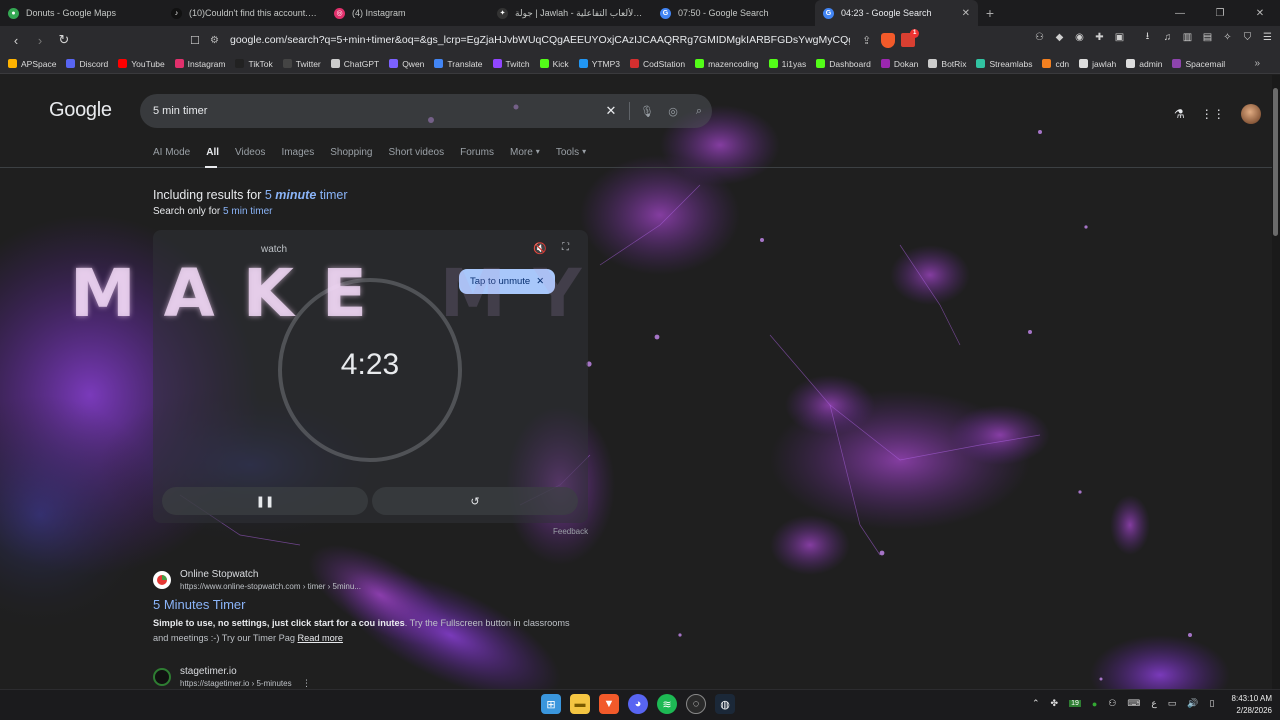 Image resolution: width=1280 pixels, height=720 pixels. I want to click on bookmark-item: Qwen, so click(406, 64).